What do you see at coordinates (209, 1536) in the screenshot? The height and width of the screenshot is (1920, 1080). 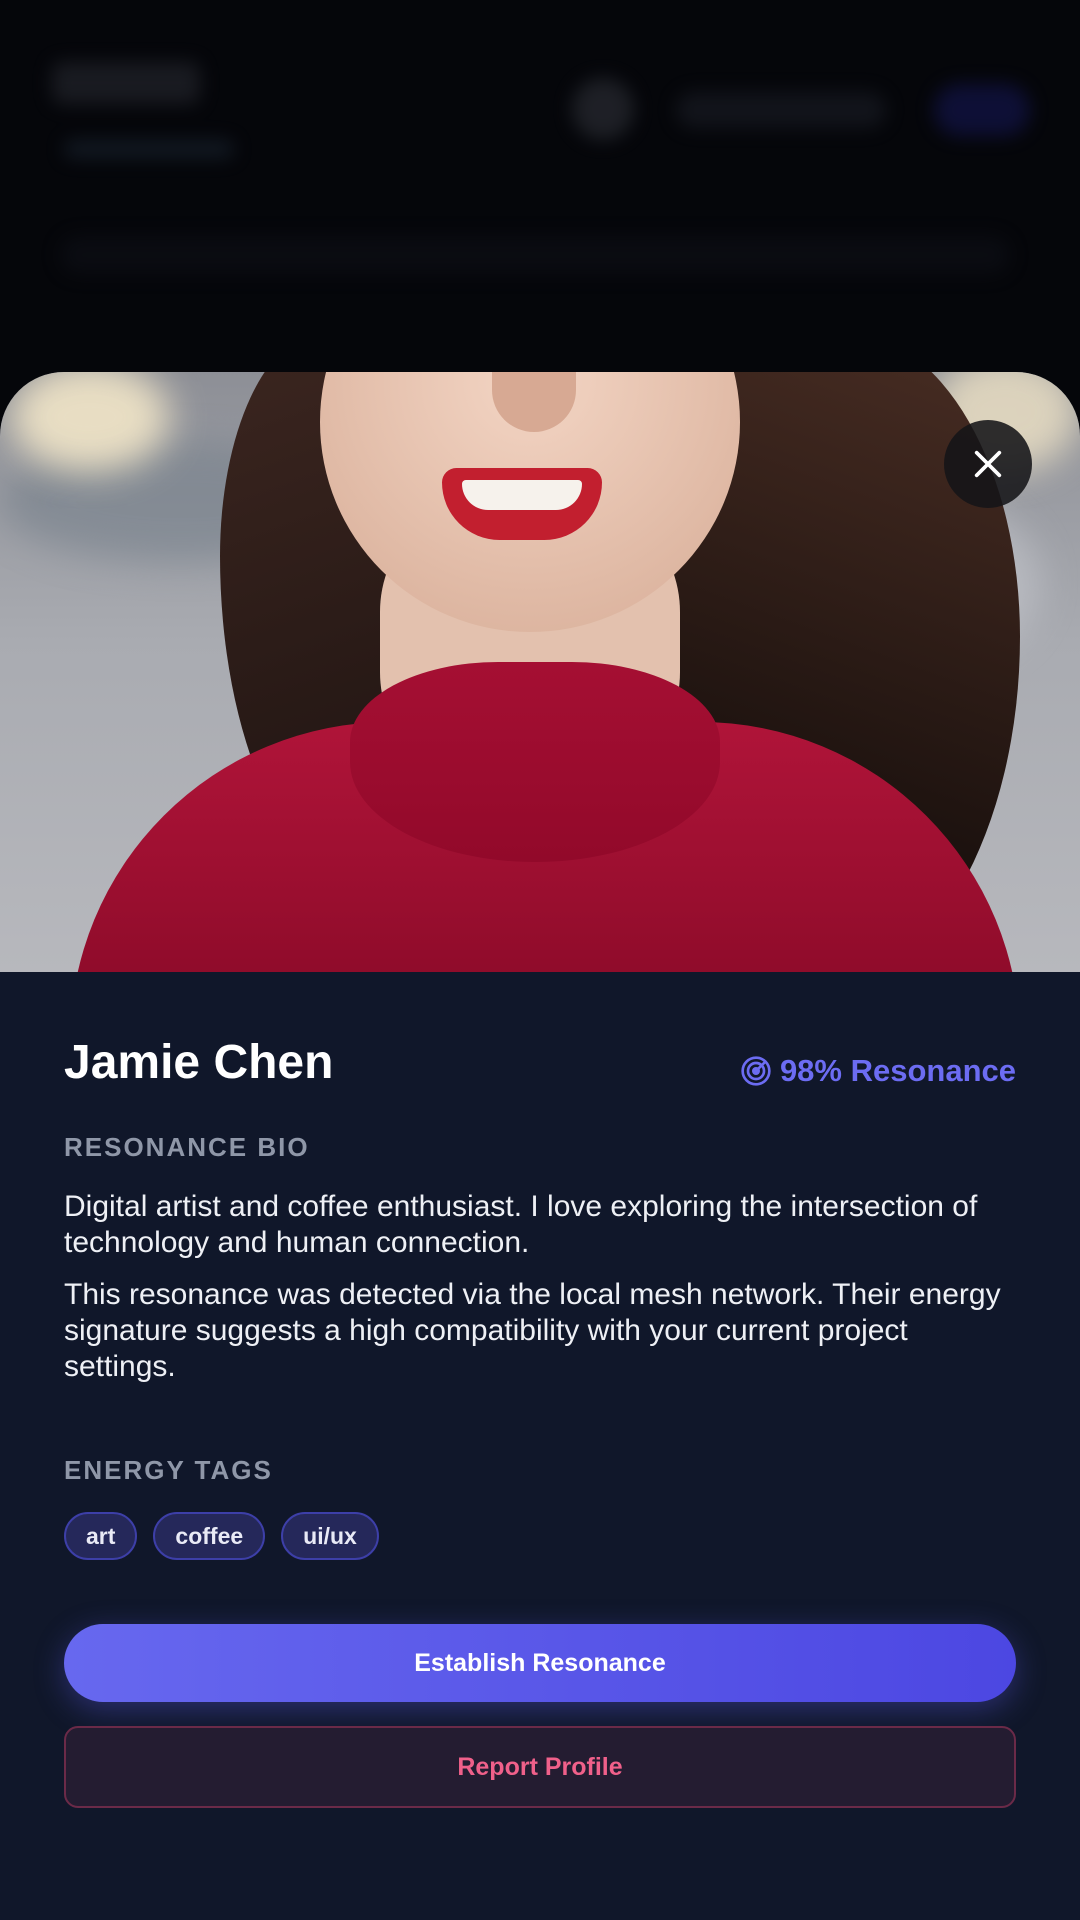 I see `tag-coffee: coffee` at bounding box center [209, 1536].